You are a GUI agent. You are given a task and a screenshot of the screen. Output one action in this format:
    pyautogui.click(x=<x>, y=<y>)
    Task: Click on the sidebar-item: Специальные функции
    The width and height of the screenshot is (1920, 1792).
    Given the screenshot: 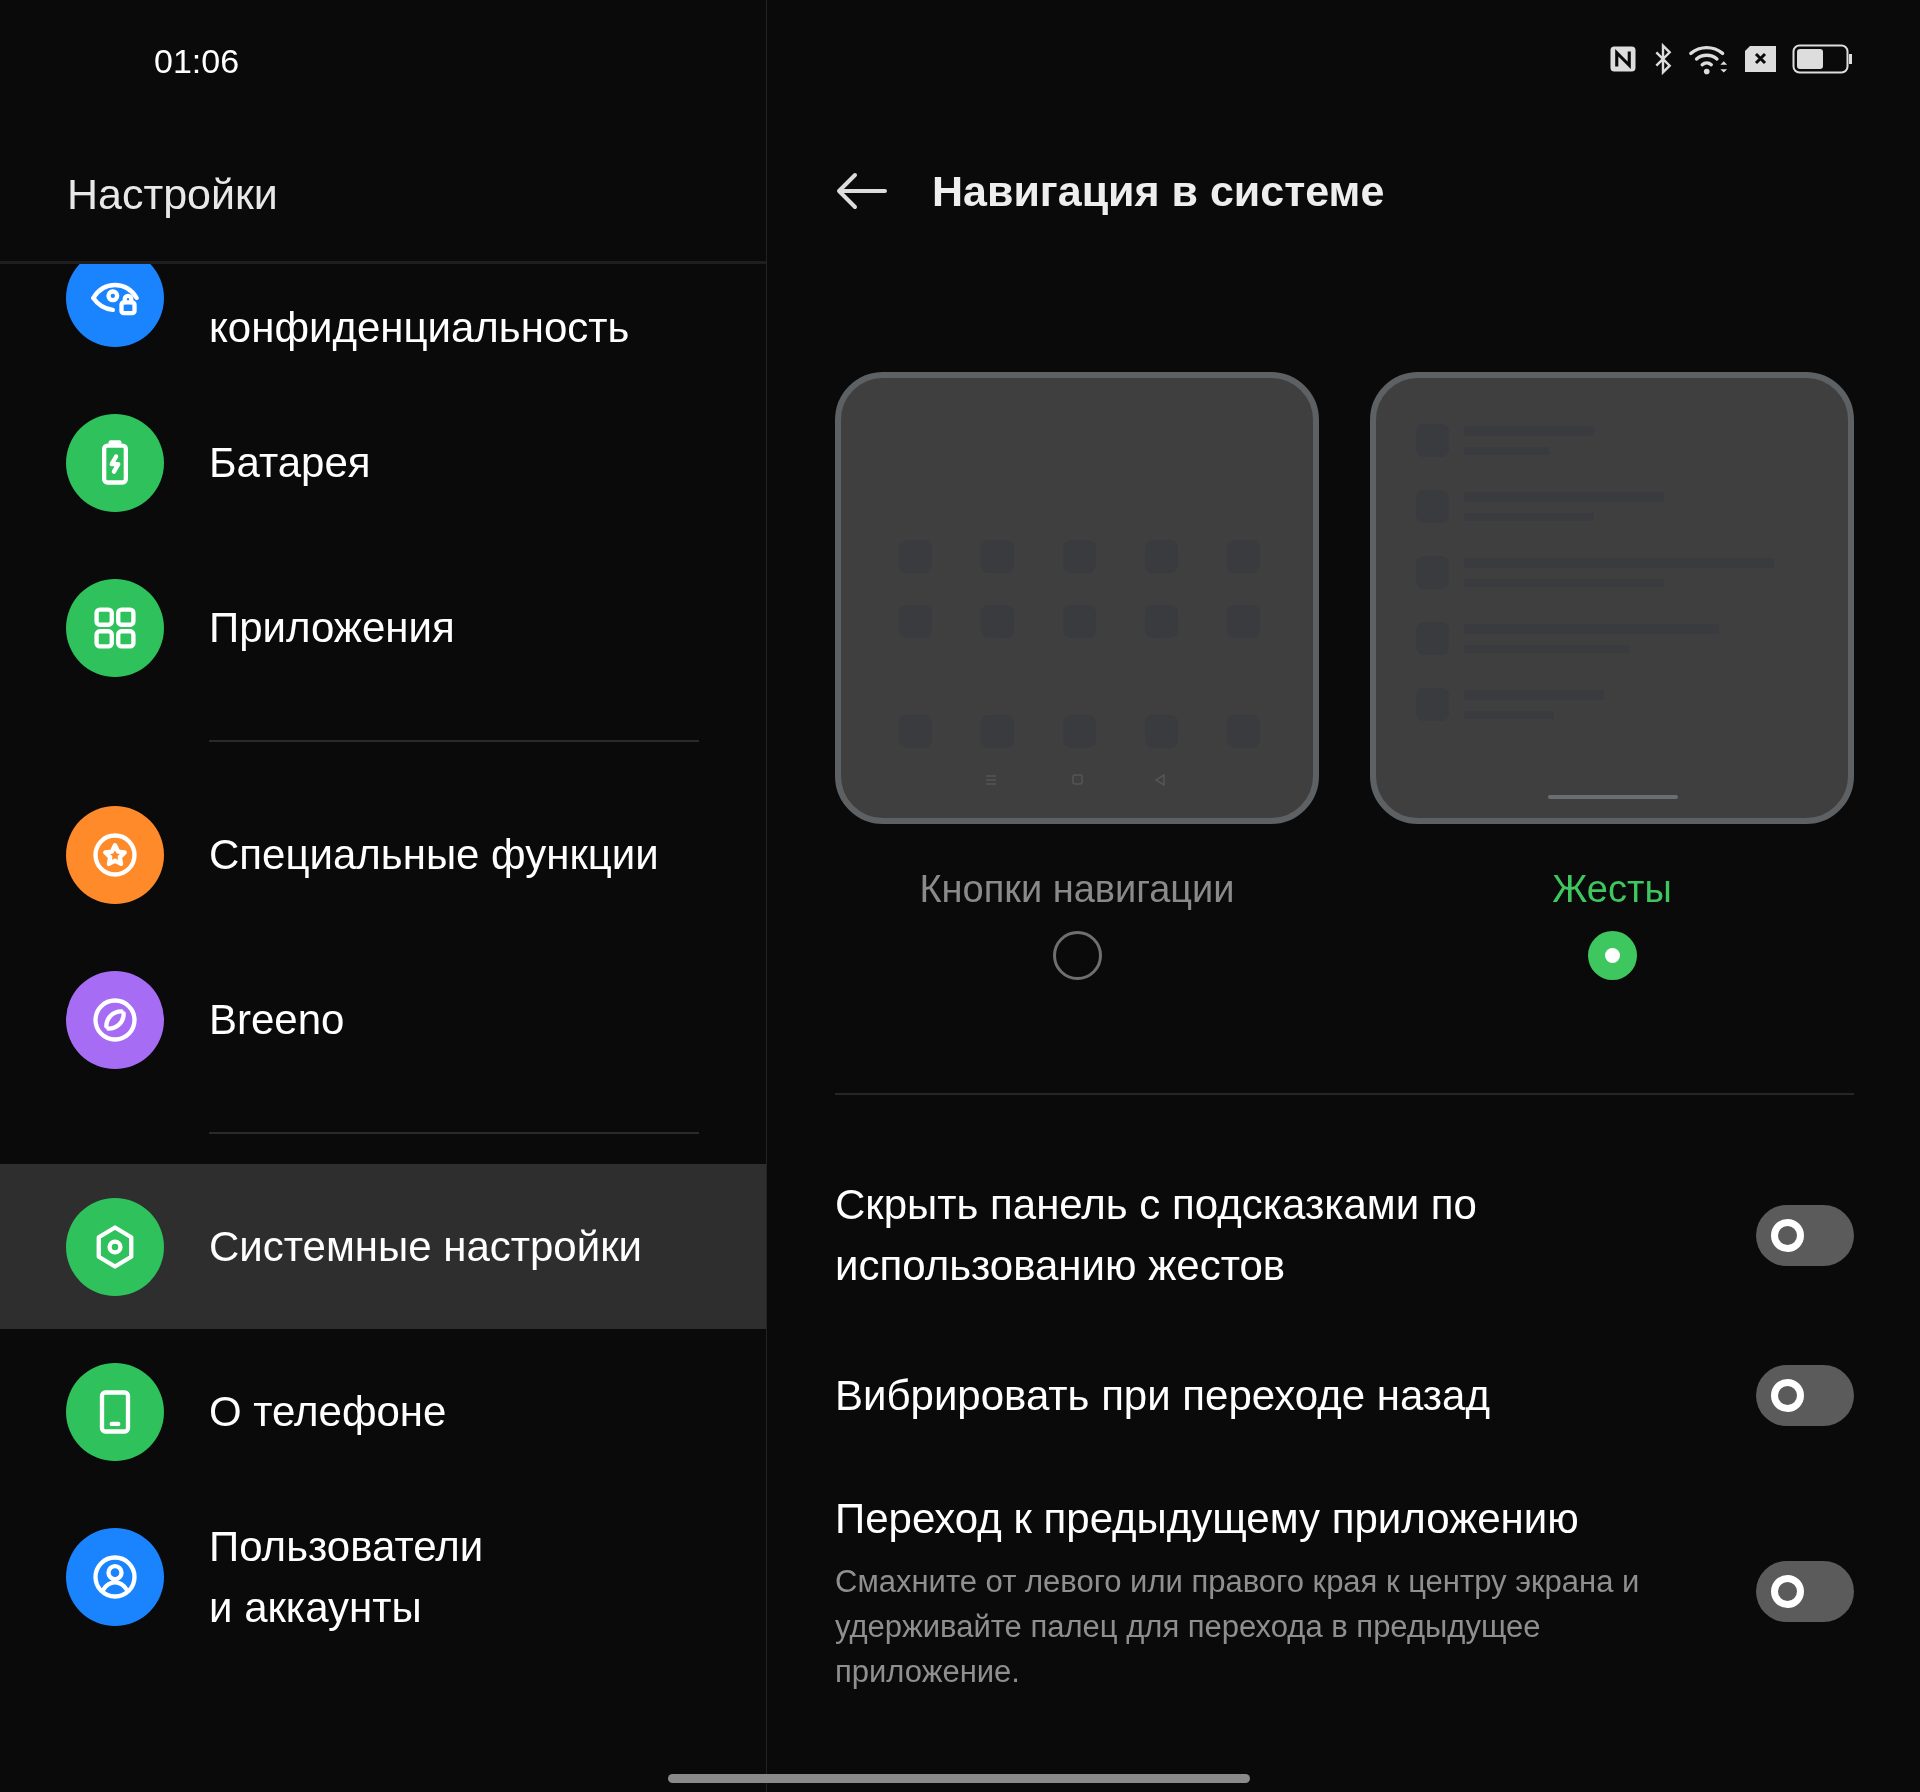 What is the action you would take?
    pyautogui.click(x=383, y=854)
    